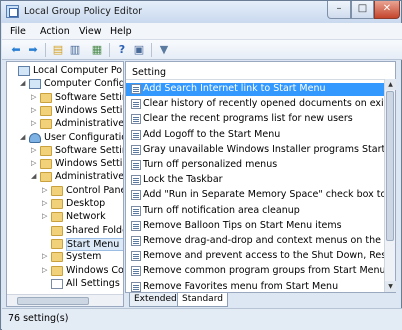  What do you see at coordinates (149, 72) in the screenshot?
I see `setting-column-label: Setting` at bounding box center [149, 72].